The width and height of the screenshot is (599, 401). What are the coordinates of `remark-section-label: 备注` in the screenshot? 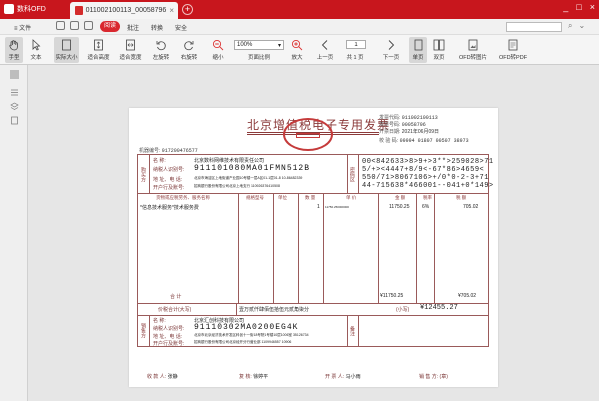 It's located at (353, 330).